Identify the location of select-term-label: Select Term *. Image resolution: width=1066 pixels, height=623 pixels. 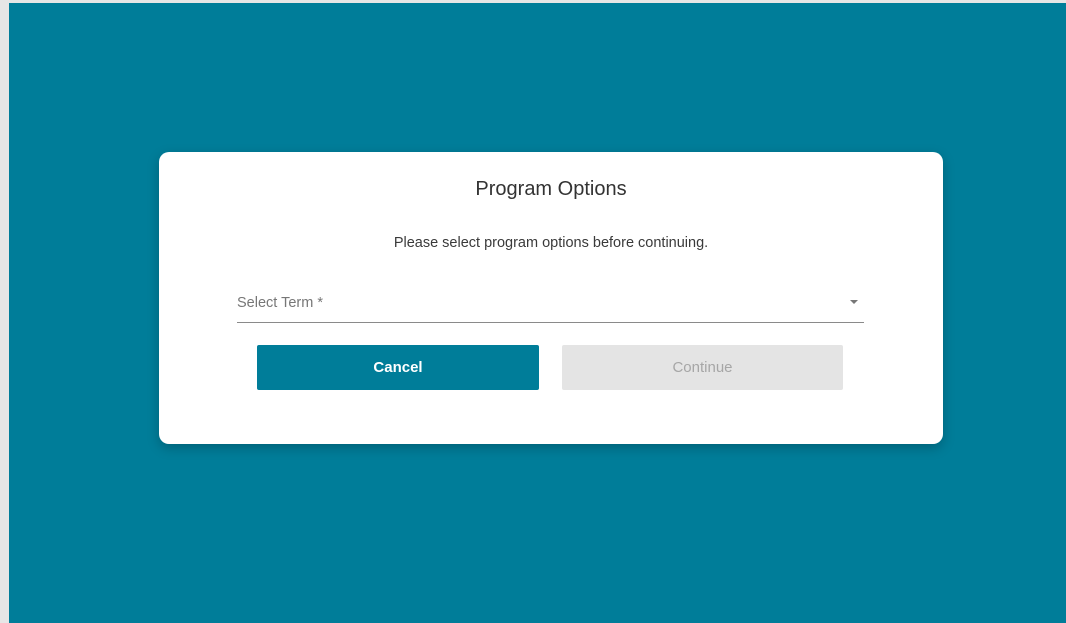
(280, 303).